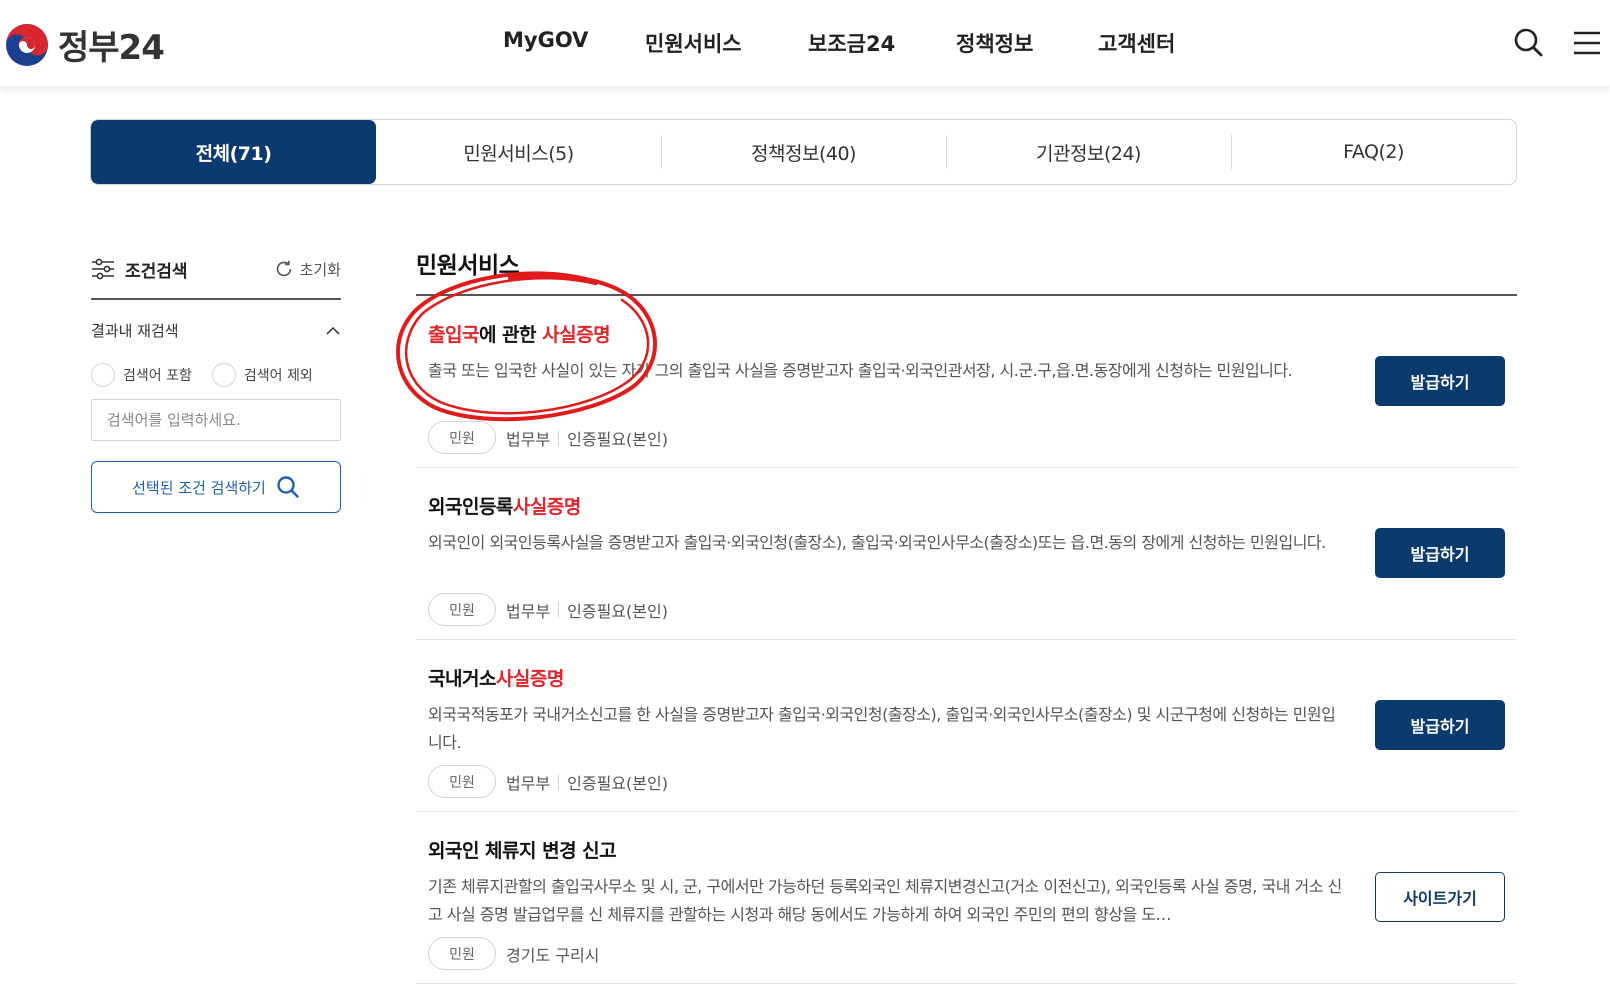  I want to click on filter-title: 조건검색, so click(139, 269).